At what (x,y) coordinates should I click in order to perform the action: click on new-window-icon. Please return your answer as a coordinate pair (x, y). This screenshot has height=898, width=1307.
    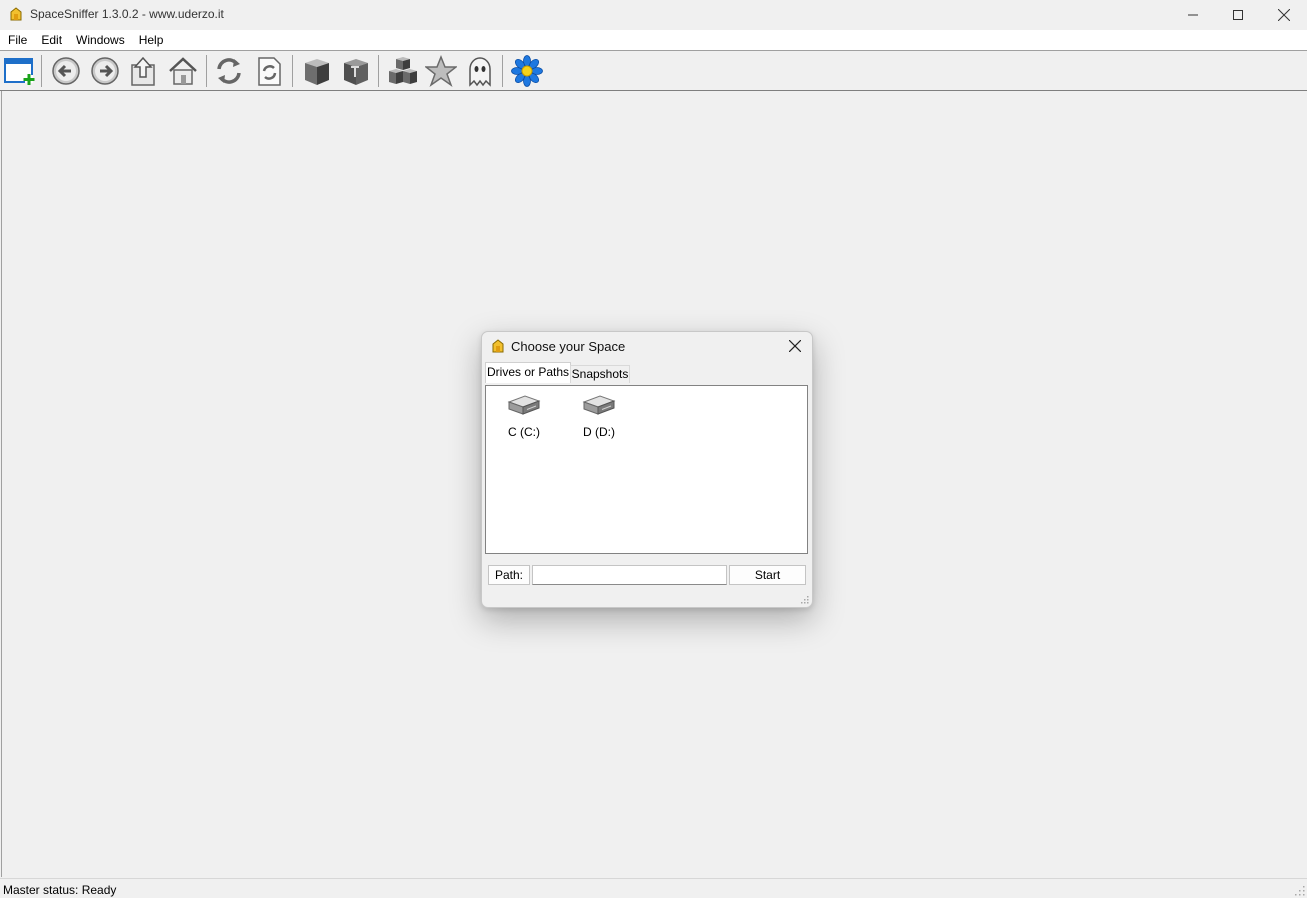
    Looking at the image, I should click on (19, 71).